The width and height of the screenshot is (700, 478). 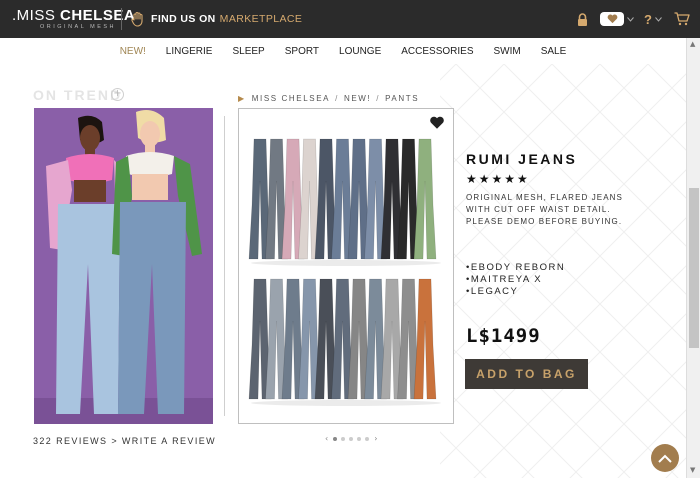 I want to click on add-to-bag-button: ADD TO BAG, so click(x=526, y=374).